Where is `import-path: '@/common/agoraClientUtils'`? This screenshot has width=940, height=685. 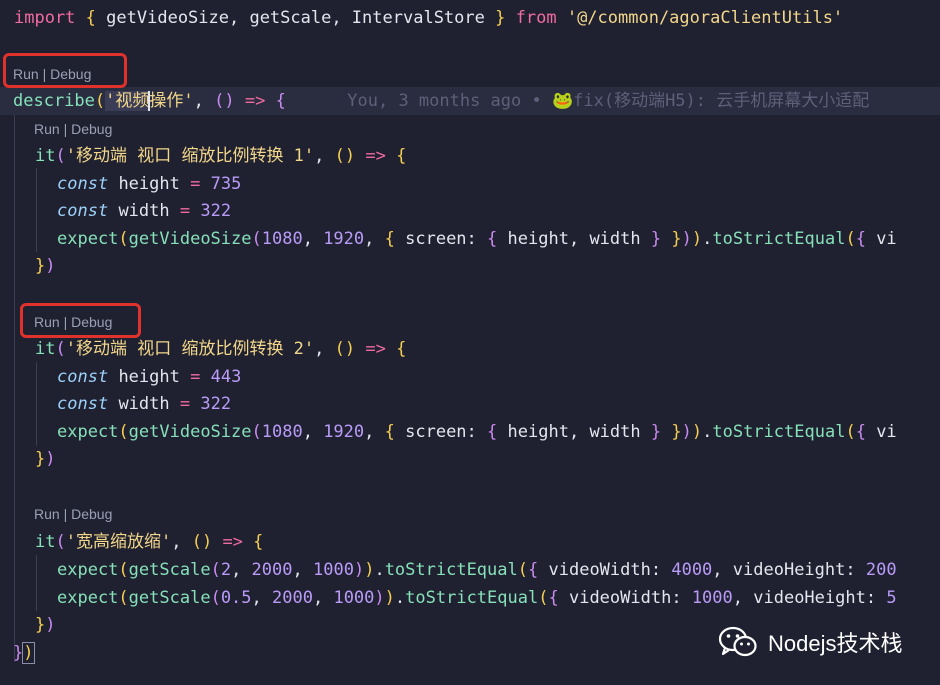 import-path: '@/common/agoraClientUtils' is located at coordinates (705, 18).